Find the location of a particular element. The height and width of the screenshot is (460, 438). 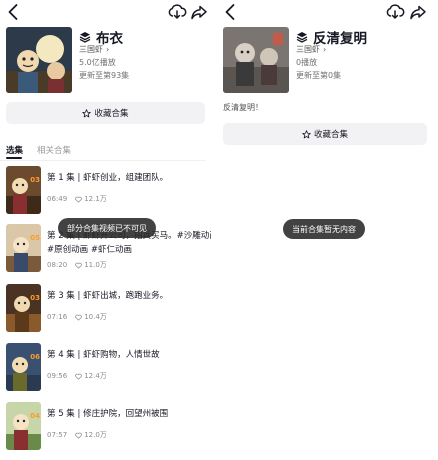

episode-duration: 09:56 is located at coordinates (57, 376).